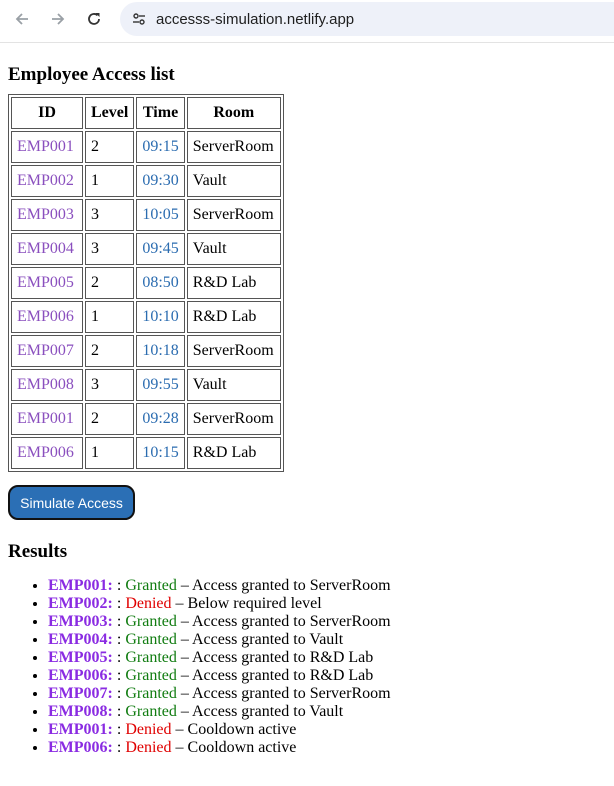  Describe the element at coordinates (91, 74) in the screenshot. I see `page-title: Employee Access list` at that location.